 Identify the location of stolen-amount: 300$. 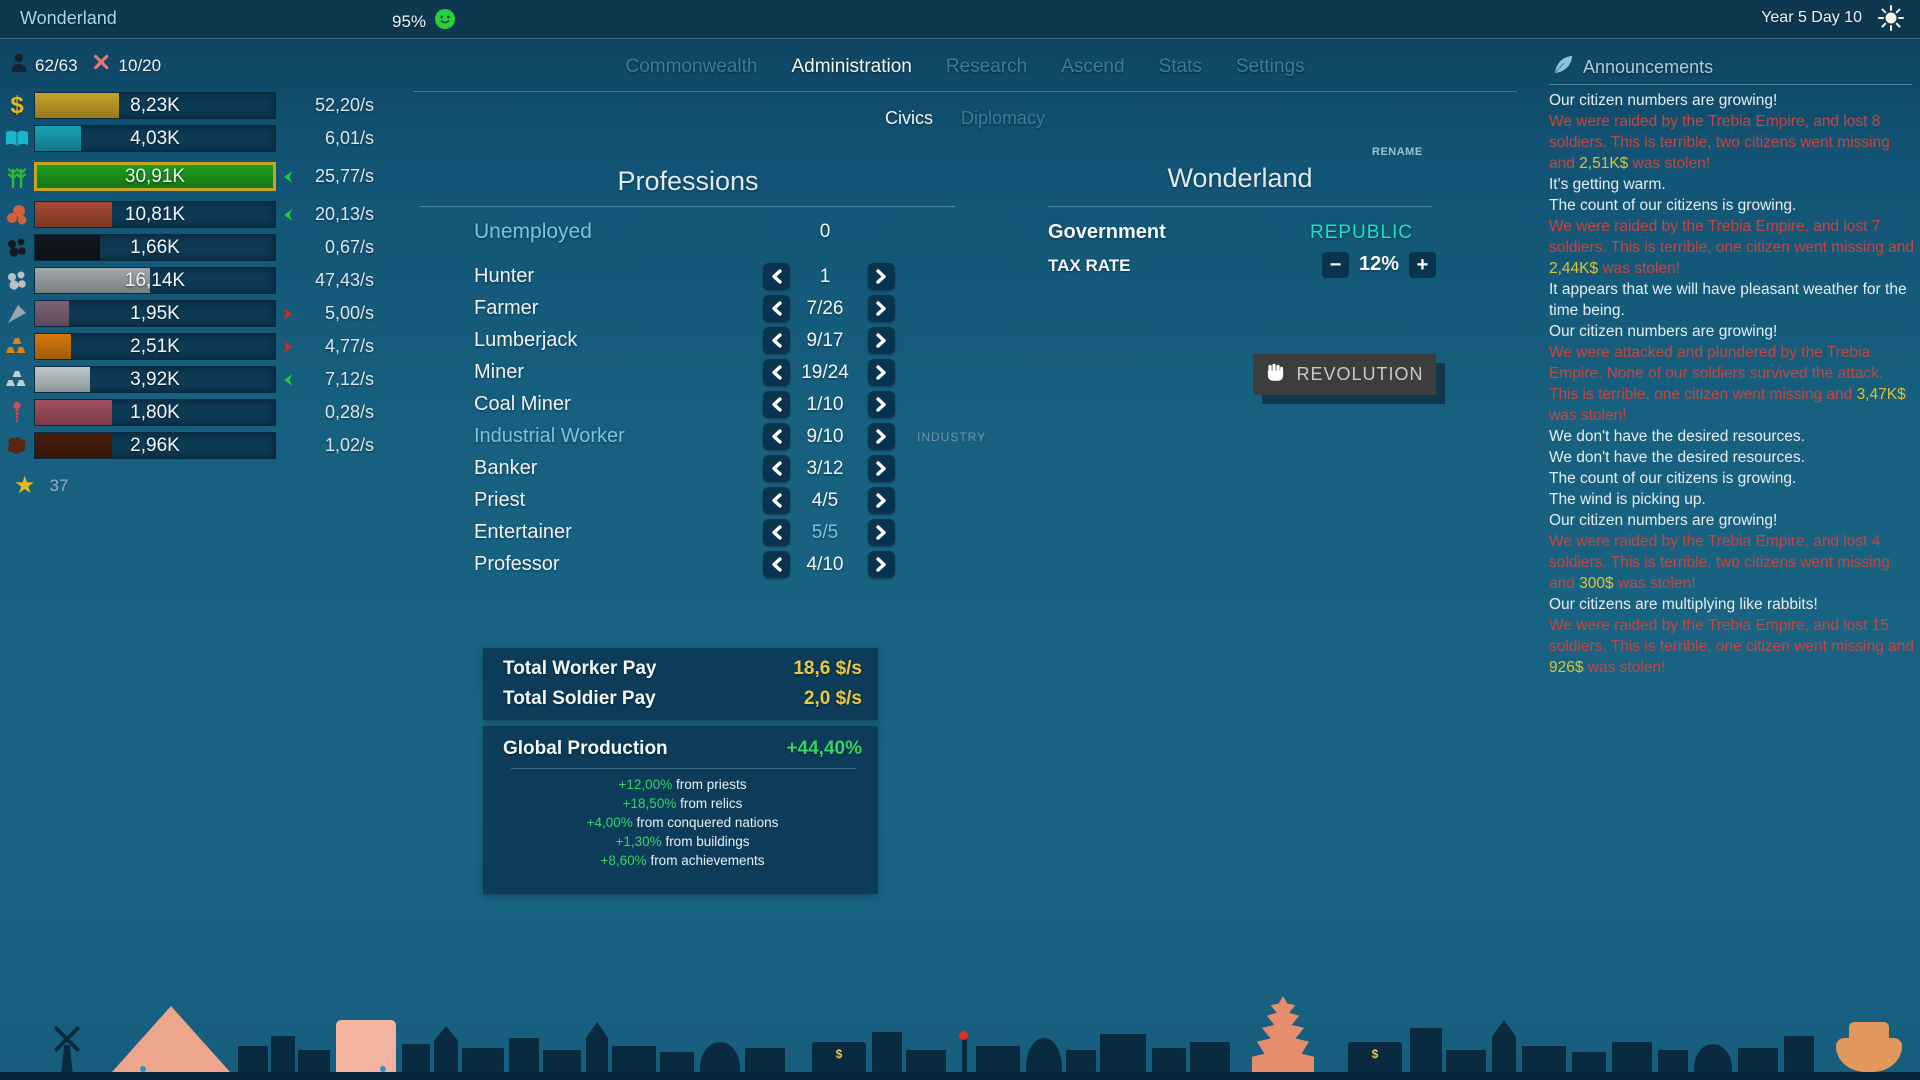
(1596, 583).